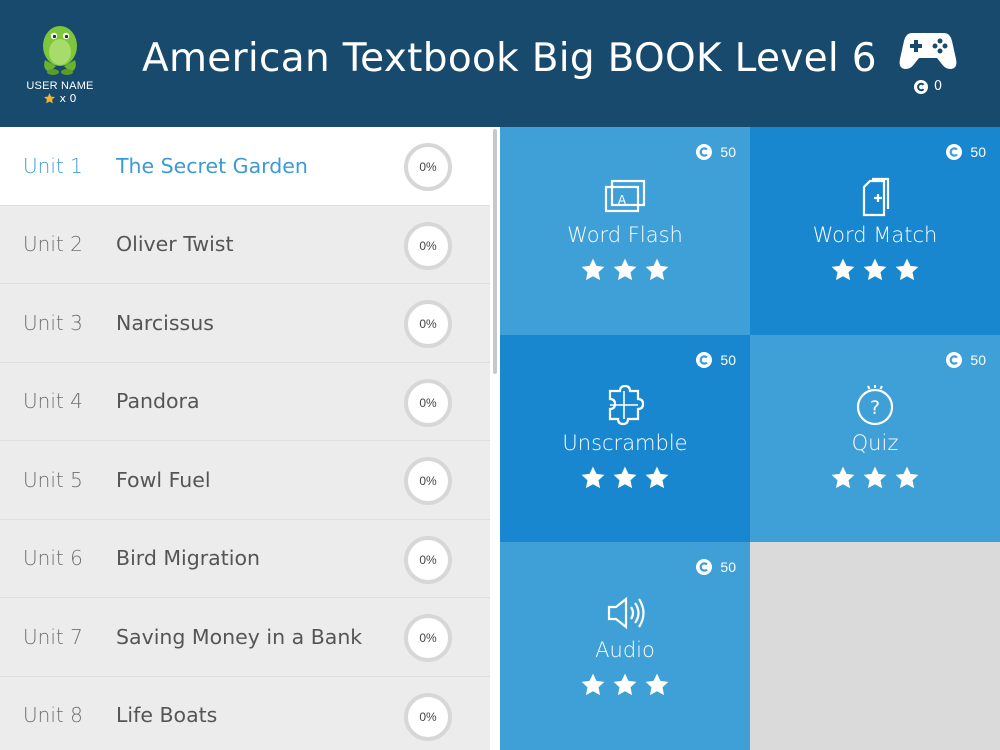 The width and height of the screenshot is (1000, 750). Describe the element at coordinates (875, 198) in the screenshot. I see `card-add-icon` at that location.